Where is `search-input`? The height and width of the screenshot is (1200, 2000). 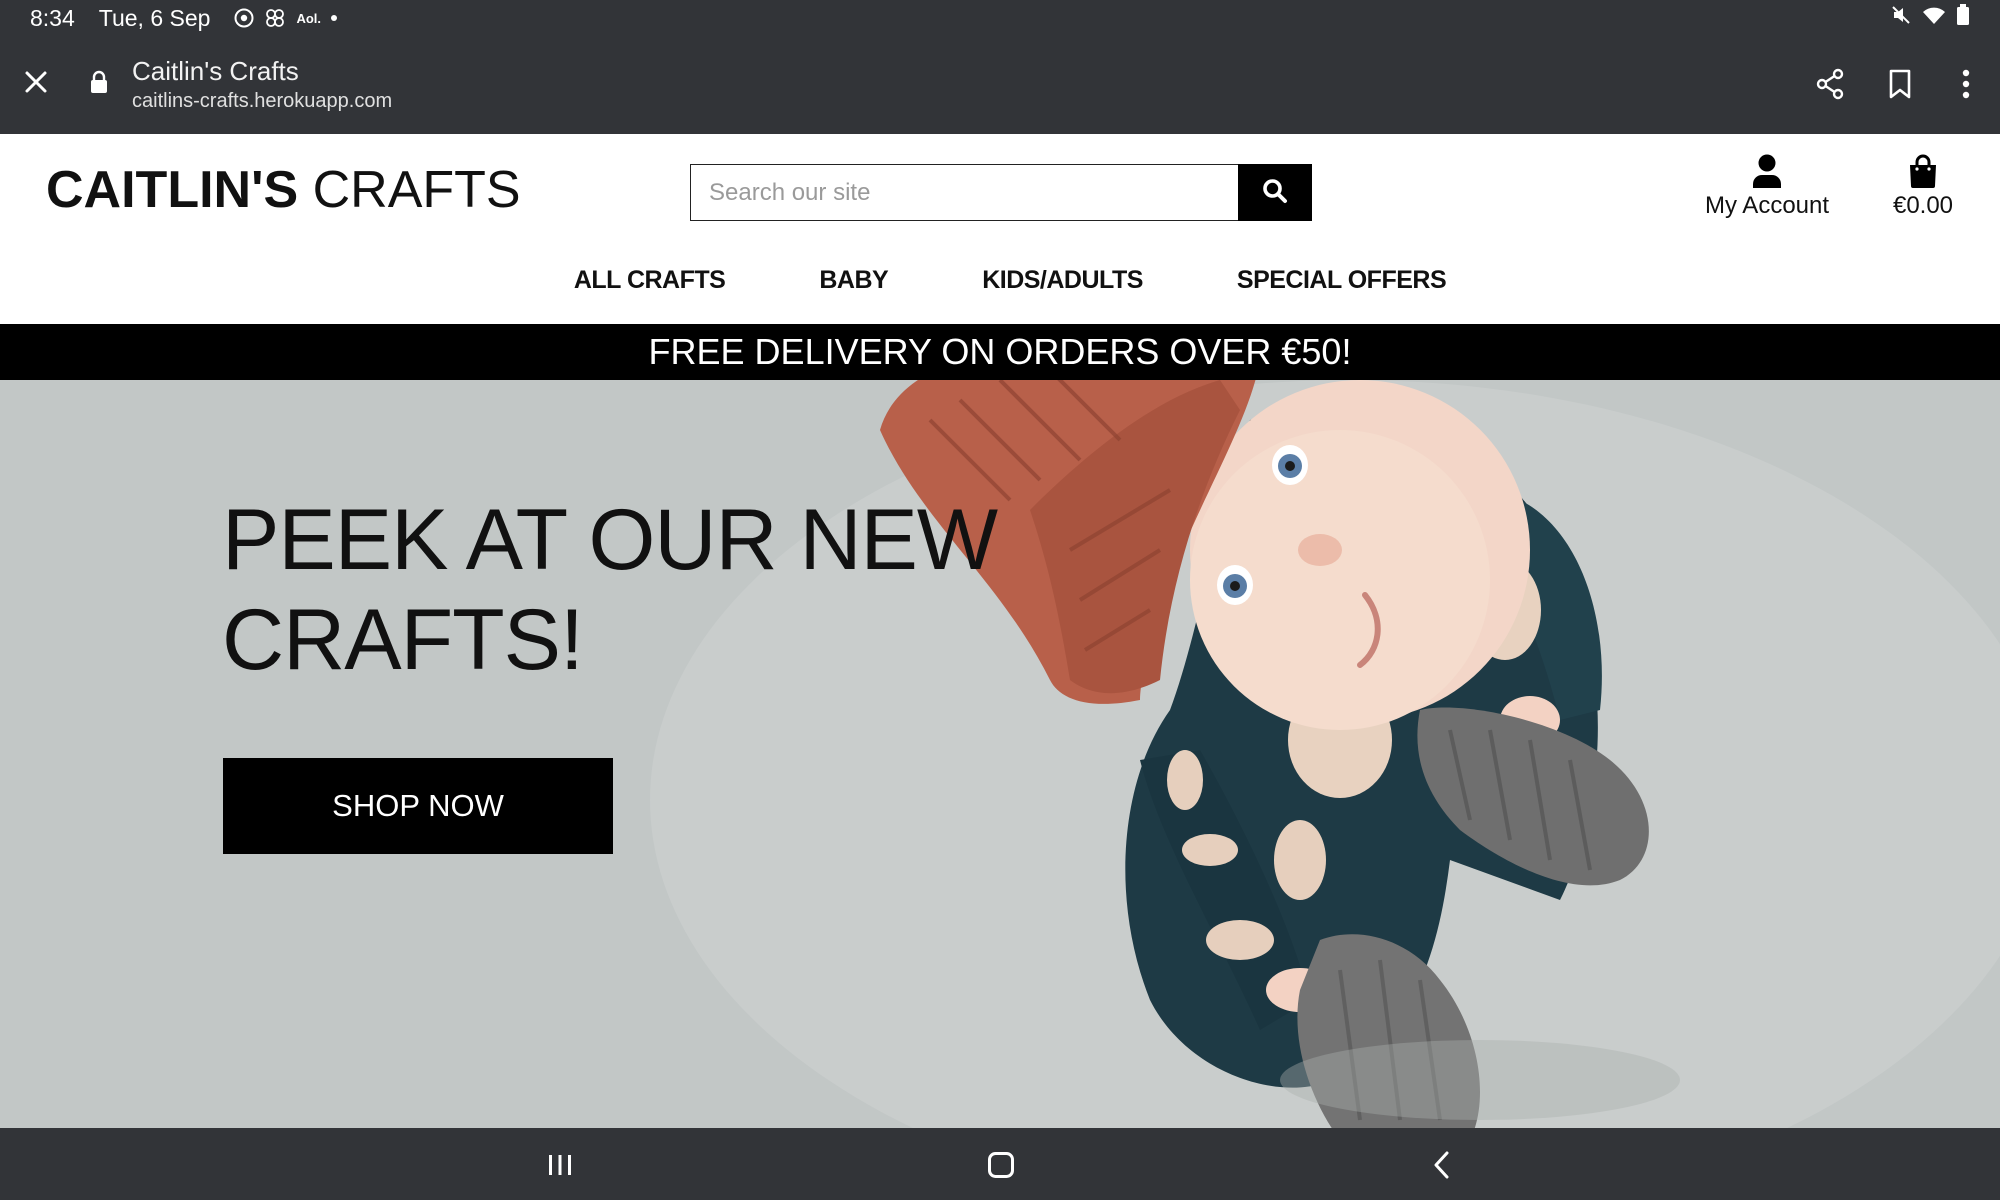
search-input is located at coordinates (964, 192).